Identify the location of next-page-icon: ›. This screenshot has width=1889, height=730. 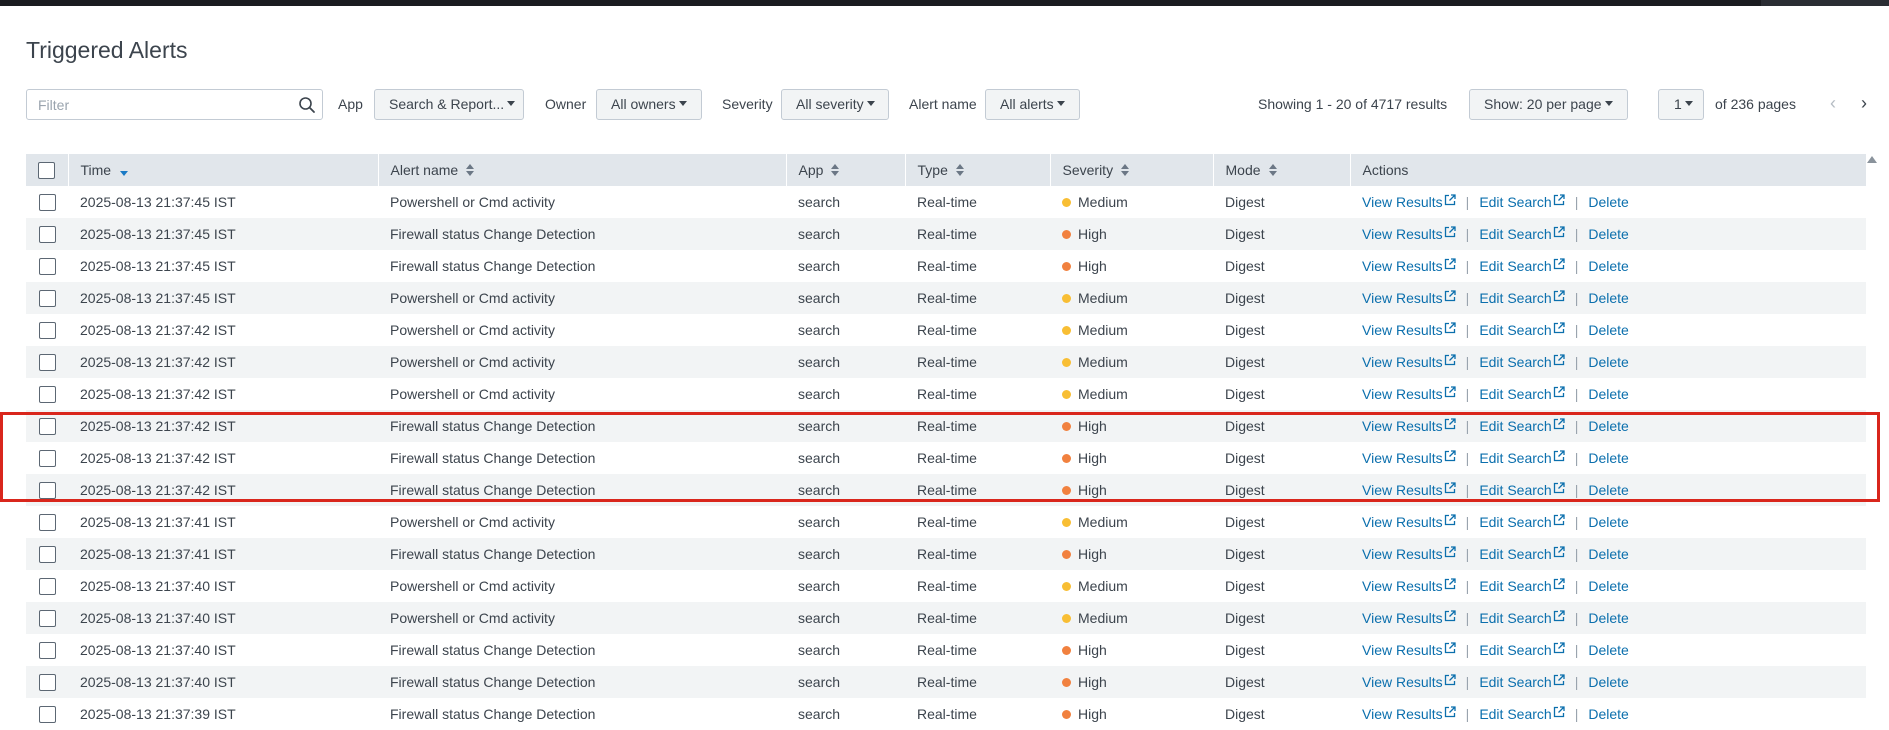
(1864, 103).